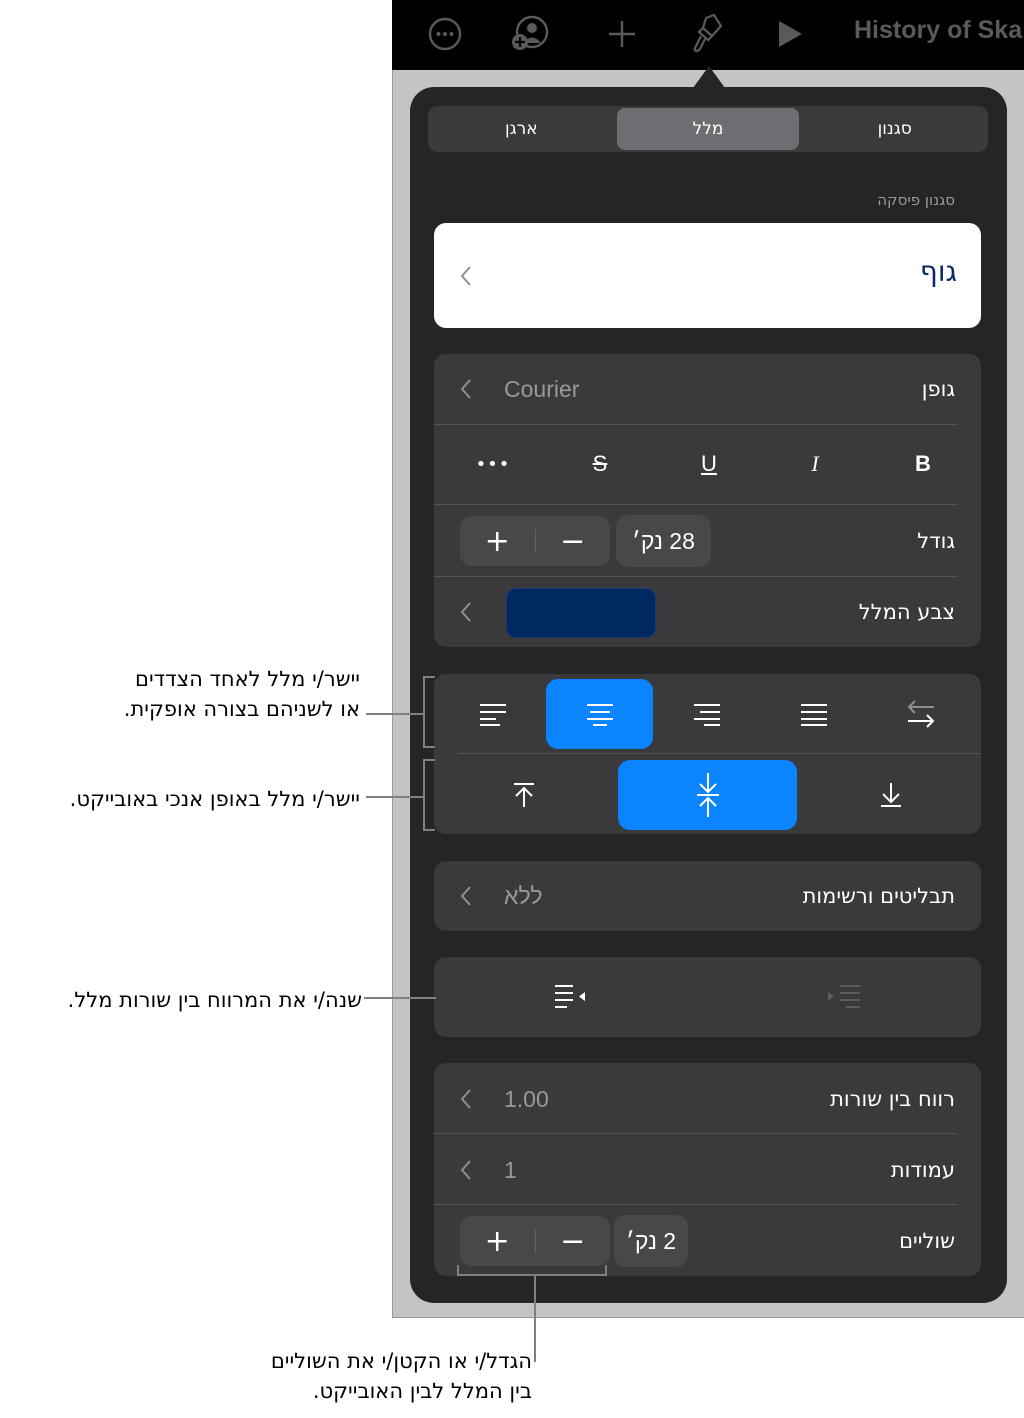 This screenshot has height=1418, width=1024. I want to click on indent-card, so click(707, 997).